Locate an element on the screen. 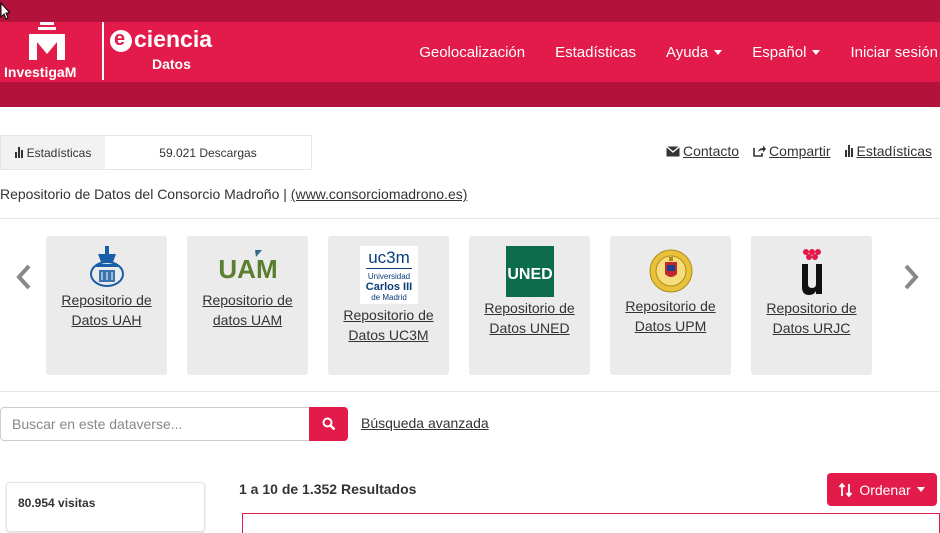 Image resolution: width=940 pixels, height=533 pixels. uam-logo-icon: UAM is located at coordinates (247, 266).